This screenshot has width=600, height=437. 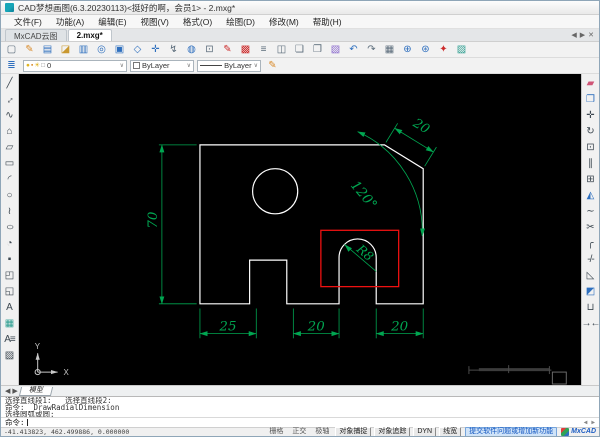 What do you see at coordinates (227, 50) in the screenshot?
I see `sketch-button: ✎` at bounding box center [227, 50].